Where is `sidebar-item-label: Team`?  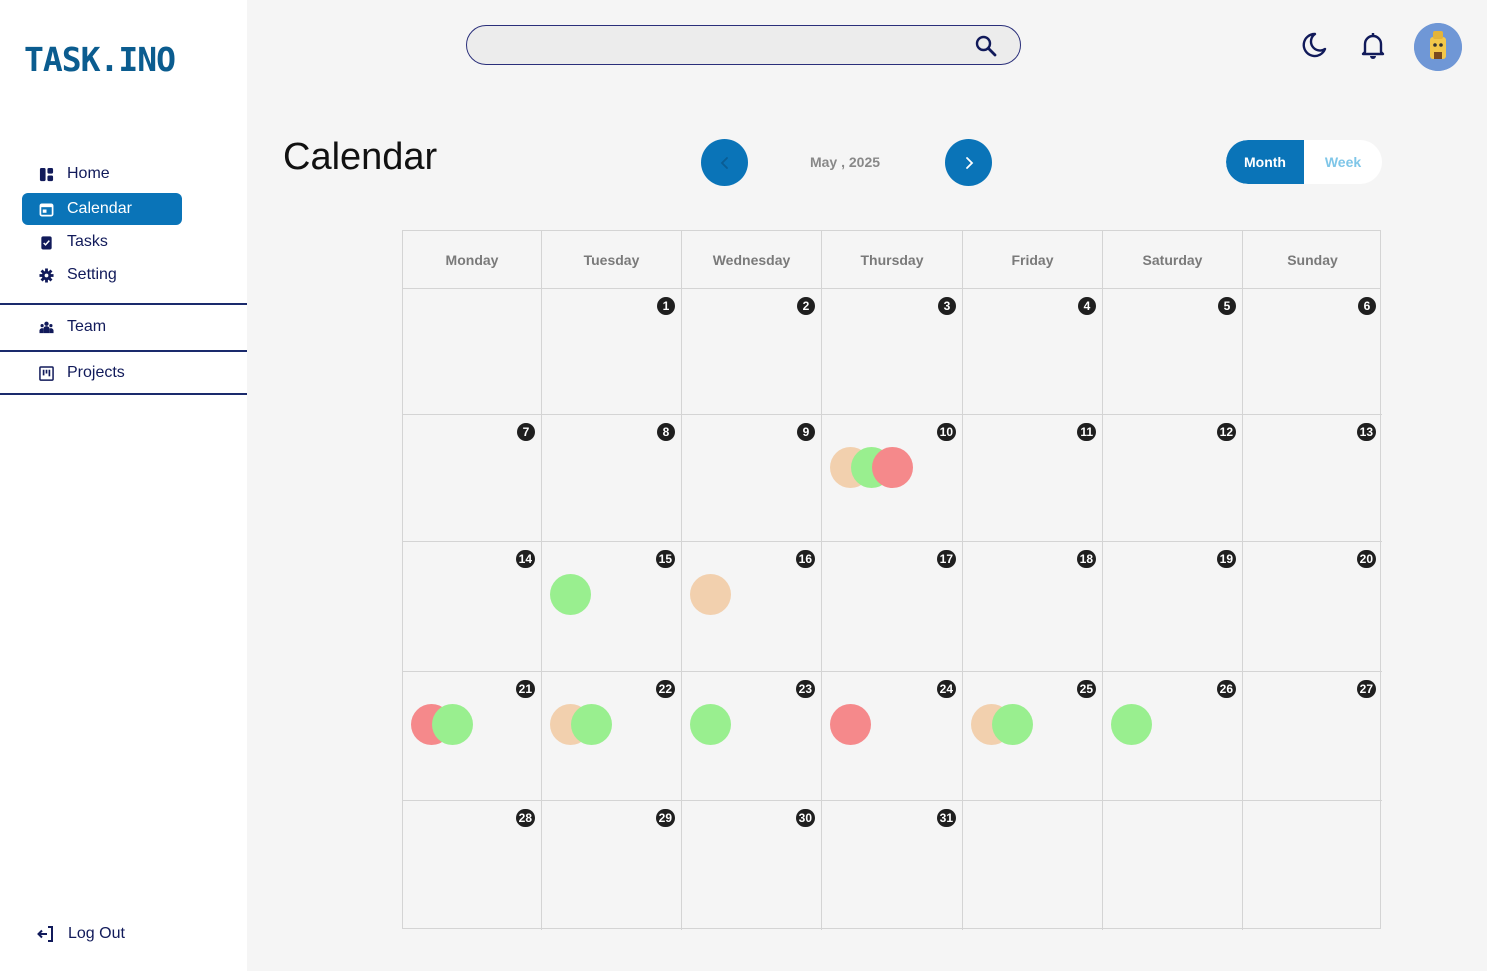 sidebar-item-label: Team is located at coordinates (87, 326).